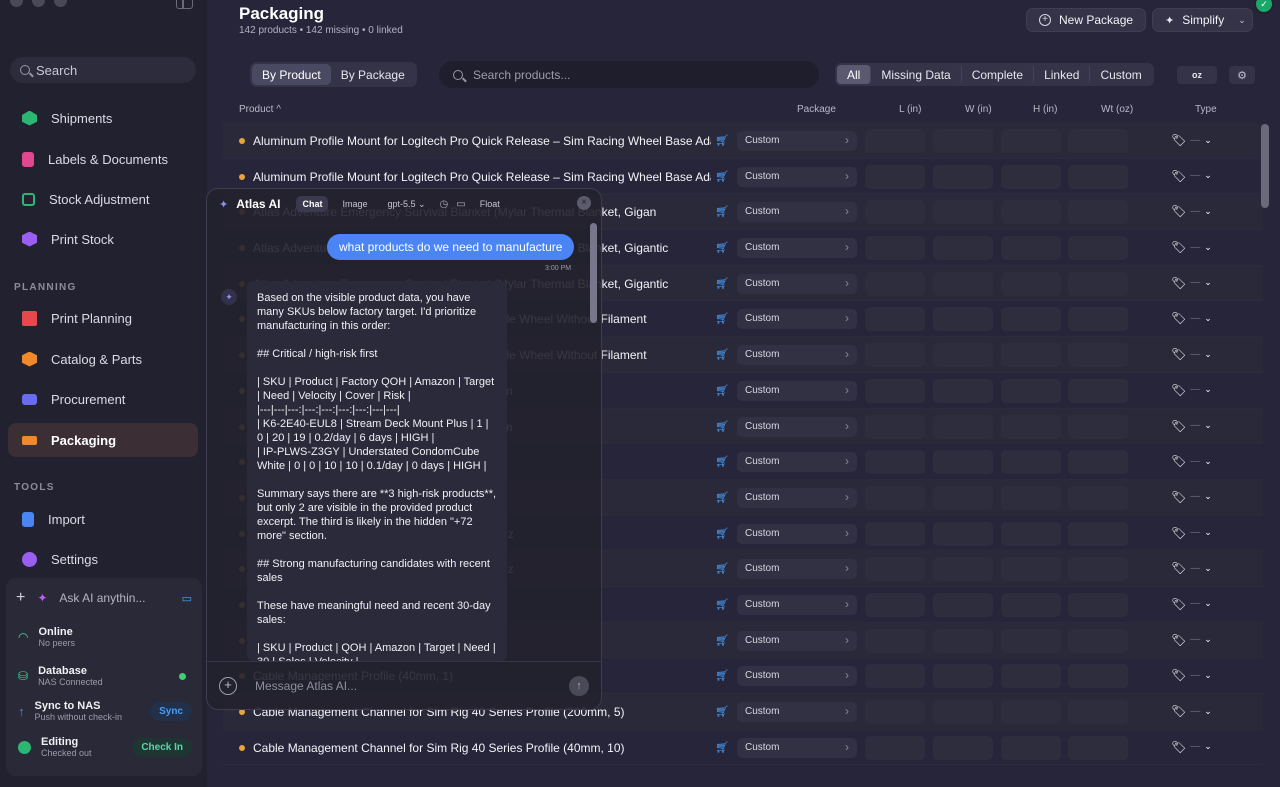 Image resolution: width=1280 pixels, height=787 pixels. I want to click on sidebar-item-shipments: Shipments, so click(103, 118).